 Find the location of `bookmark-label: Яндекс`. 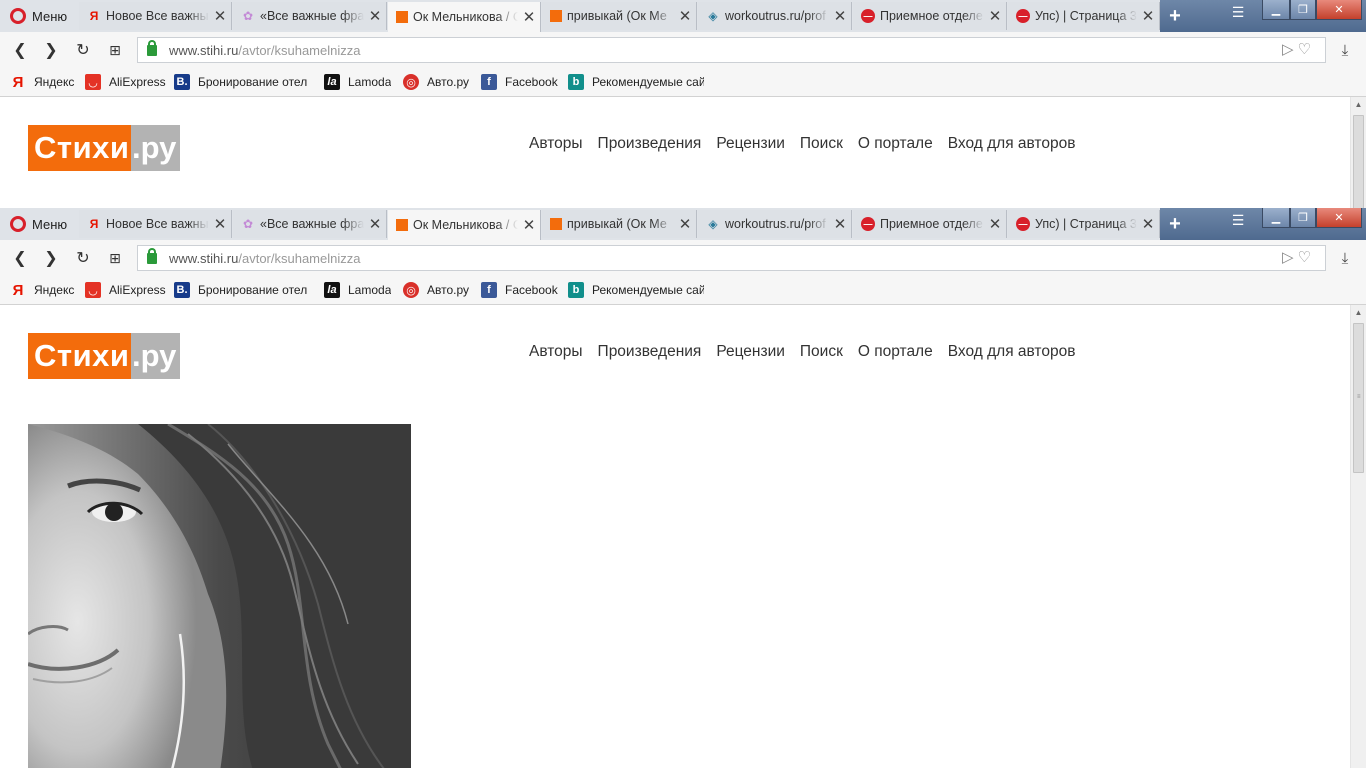

bookmark-label: Яндекс is located at coordinates (54, 82).